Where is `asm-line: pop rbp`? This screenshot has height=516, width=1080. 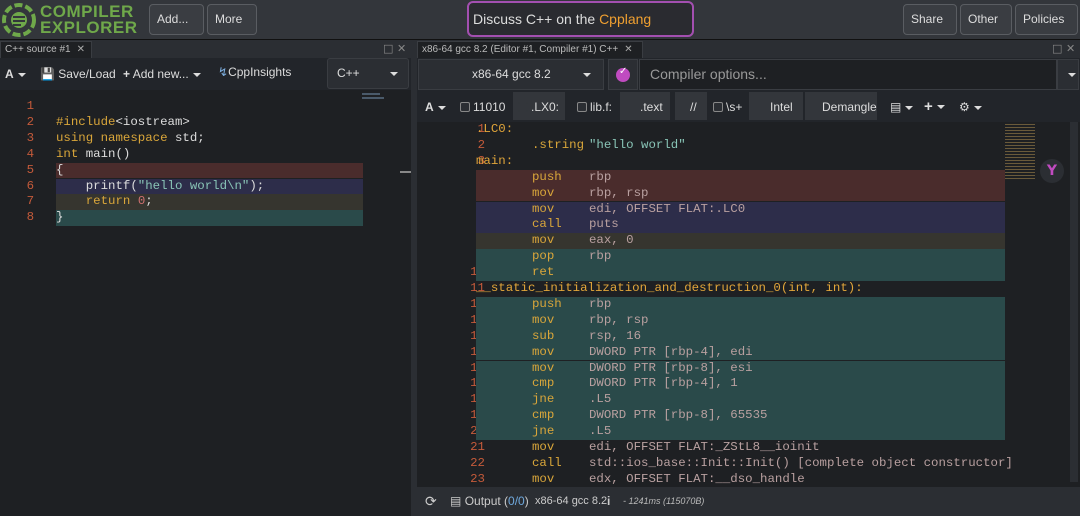 asm-line: pop rbp is located at coordinates (740, 257).